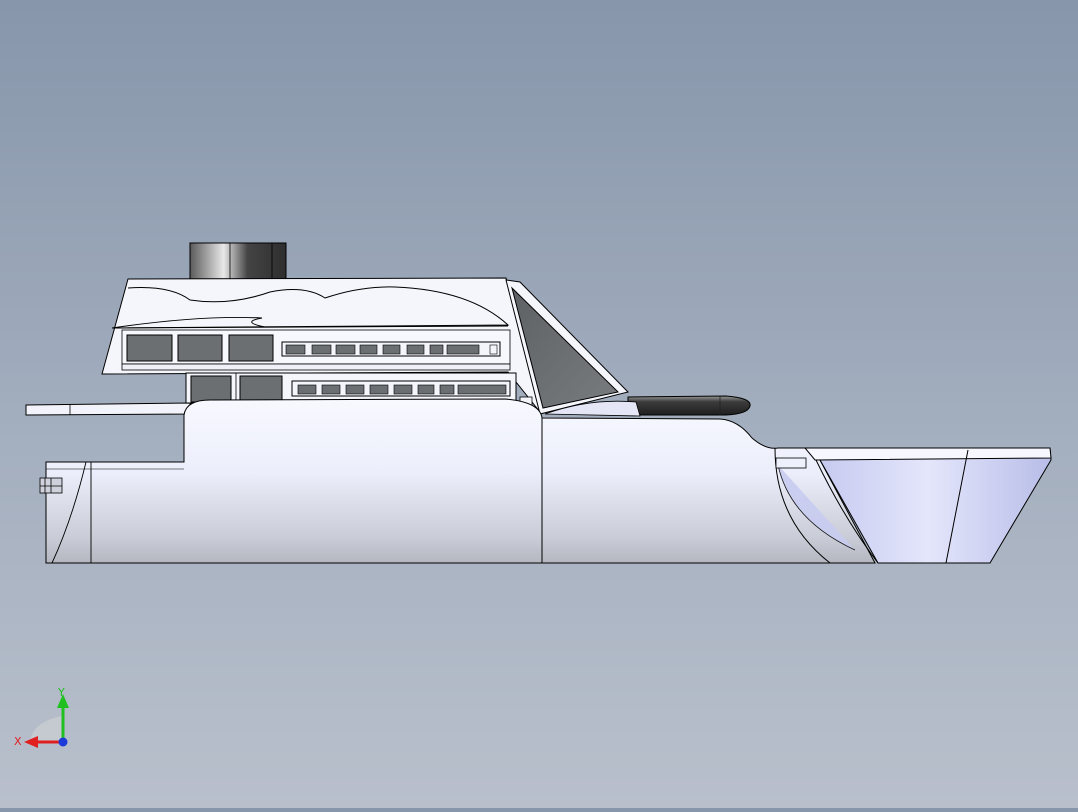  What do you see at coordinates (567, 347) in the screenshot?
I see `windshield` at bounding box center [567, 347].